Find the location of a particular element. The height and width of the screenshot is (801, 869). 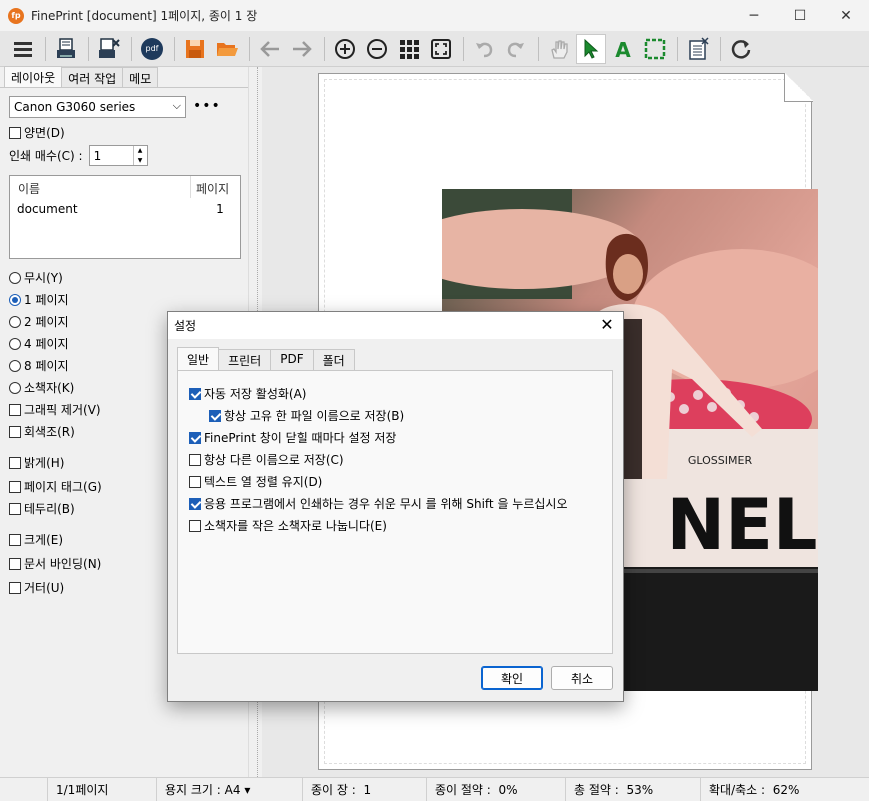

dialog-tabs: 일반 프린터 PDF 폴더 is located at coordinates (266, 359).